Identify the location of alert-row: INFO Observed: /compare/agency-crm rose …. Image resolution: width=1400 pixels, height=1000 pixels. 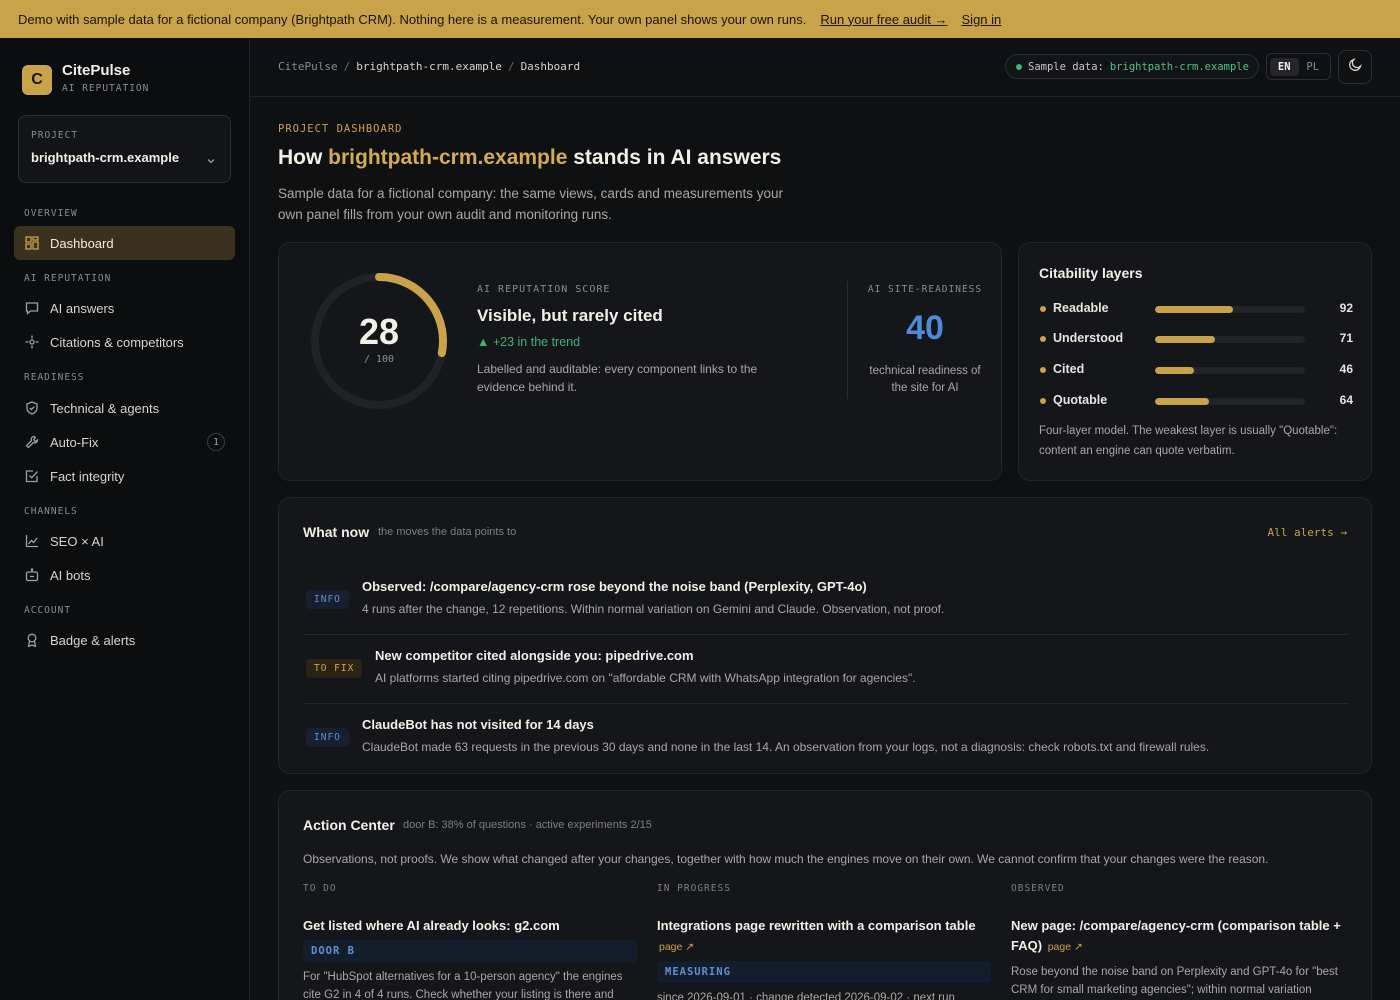
(826, 600).